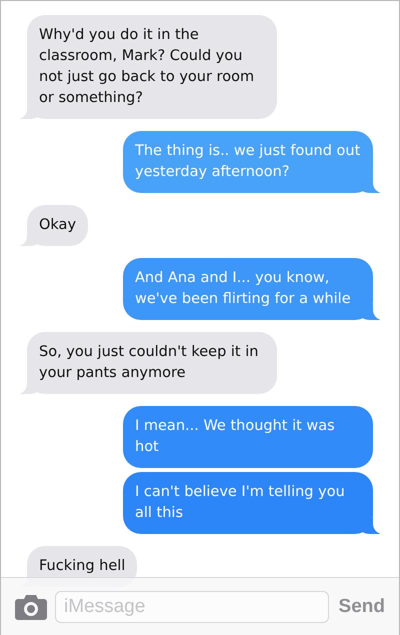 The image size is (400, 635). What do you see at coordinates (31, 607) in the screenshot?
I see `camera-icon` at bounding box center [31, 607].